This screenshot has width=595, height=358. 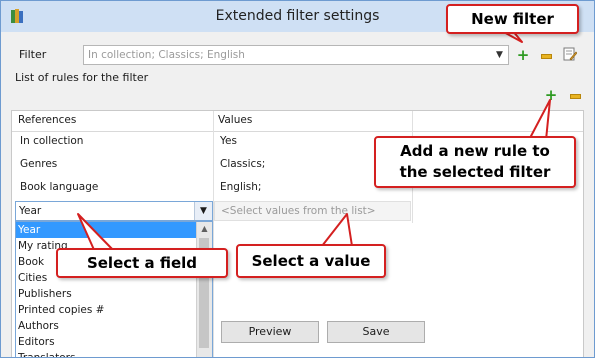 I want to click on add-rule-pointer, so click(x=540, y=120).